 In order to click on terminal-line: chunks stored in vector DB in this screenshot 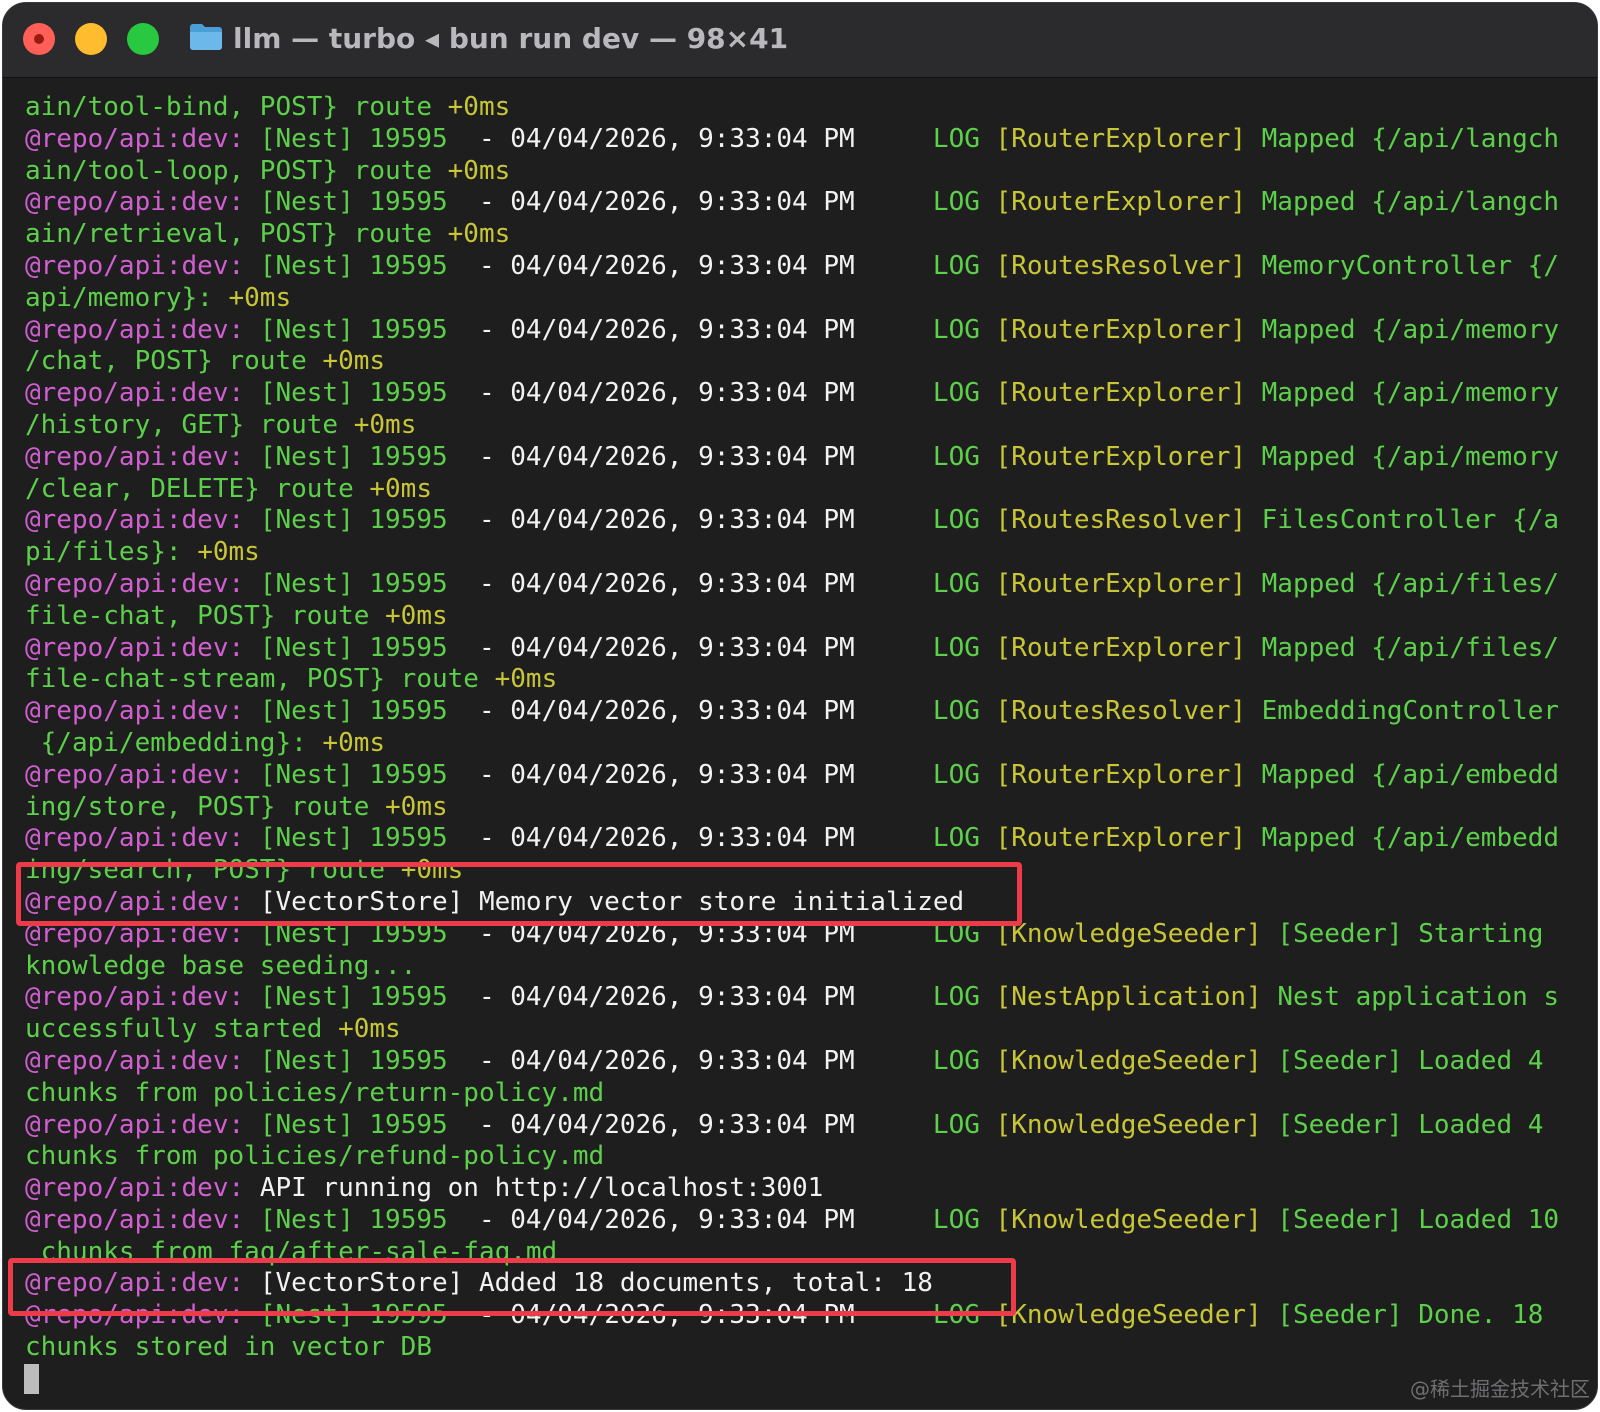, I will do `click(805, 1348)`.